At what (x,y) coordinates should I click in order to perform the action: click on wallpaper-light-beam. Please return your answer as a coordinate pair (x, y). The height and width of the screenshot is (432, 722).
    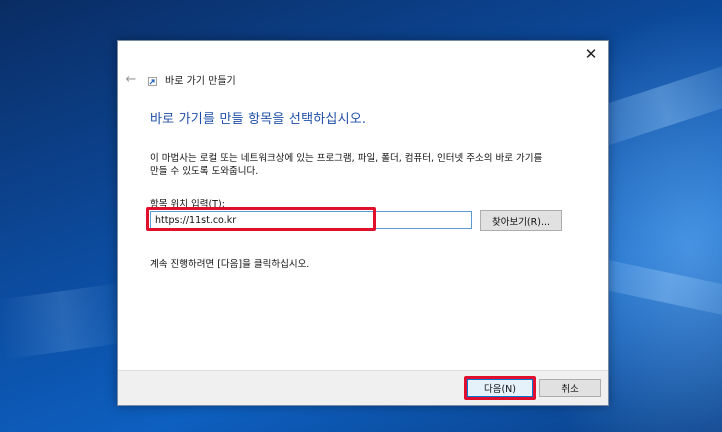
    Looking at the image, I should click on (66, 321).